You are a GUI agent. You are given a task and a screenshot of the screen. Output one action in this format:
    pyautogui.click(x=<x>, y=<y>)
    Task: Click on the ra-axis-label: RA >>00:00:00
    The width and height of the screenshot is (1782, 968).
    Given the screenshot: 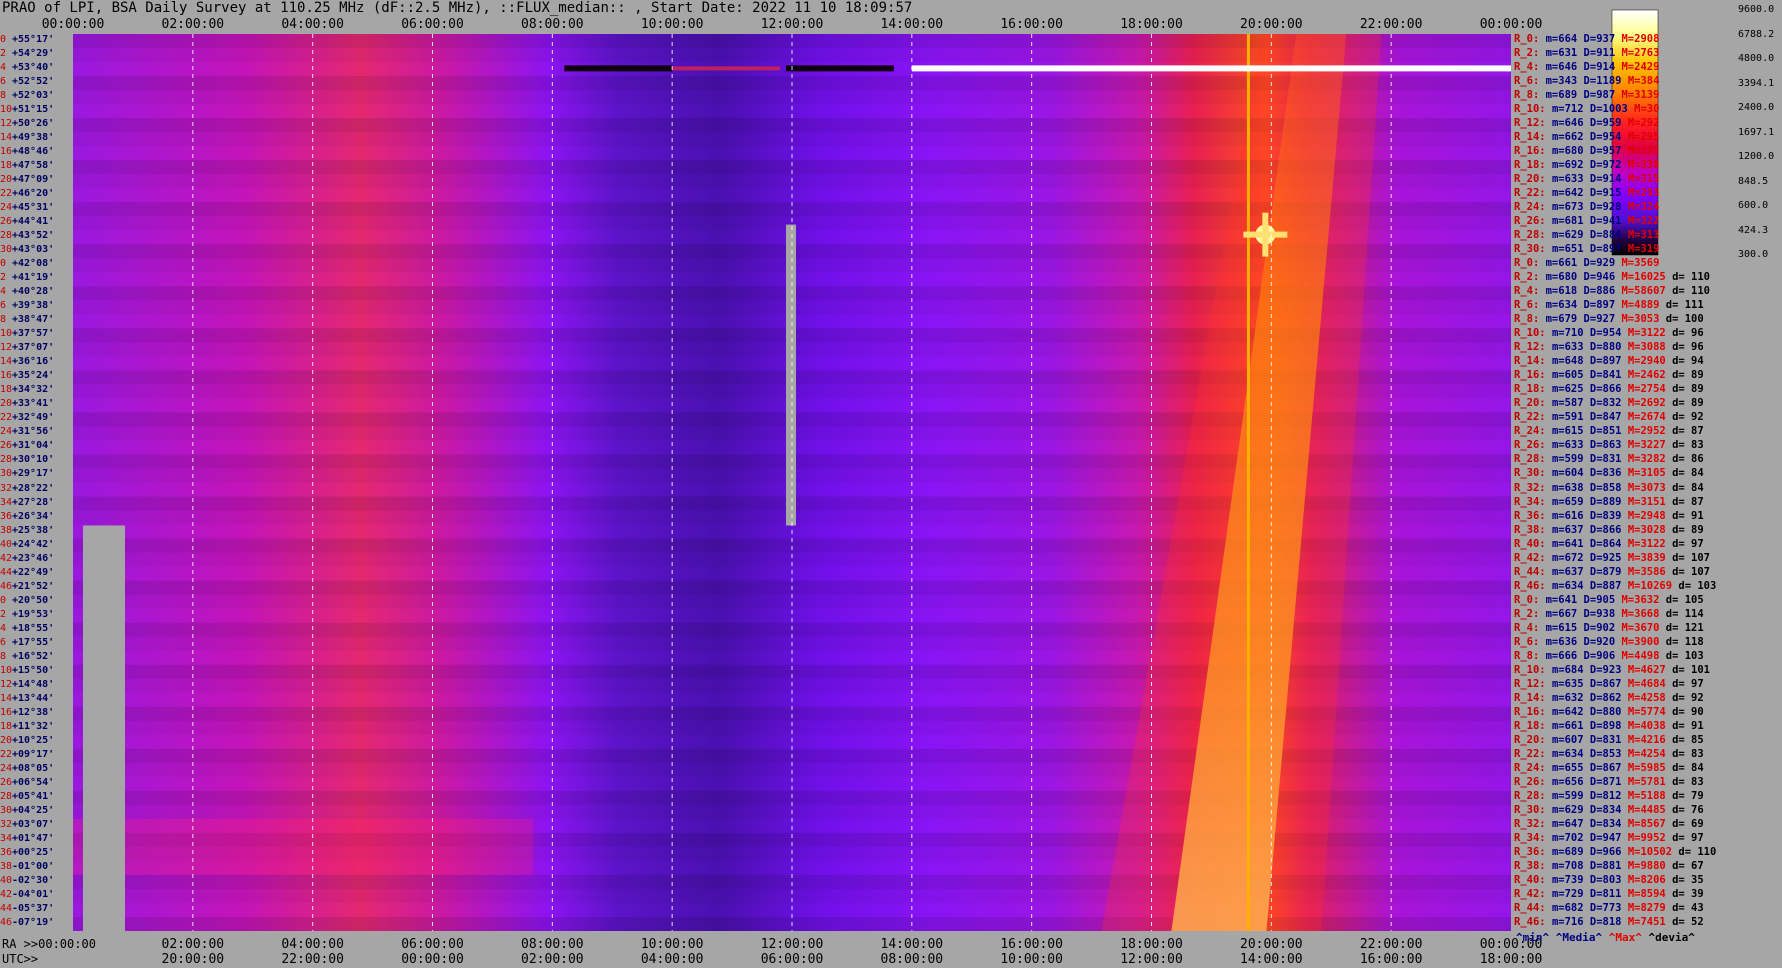 What is the action you would take?
    pyautogui.click(x=49, y=944)
    